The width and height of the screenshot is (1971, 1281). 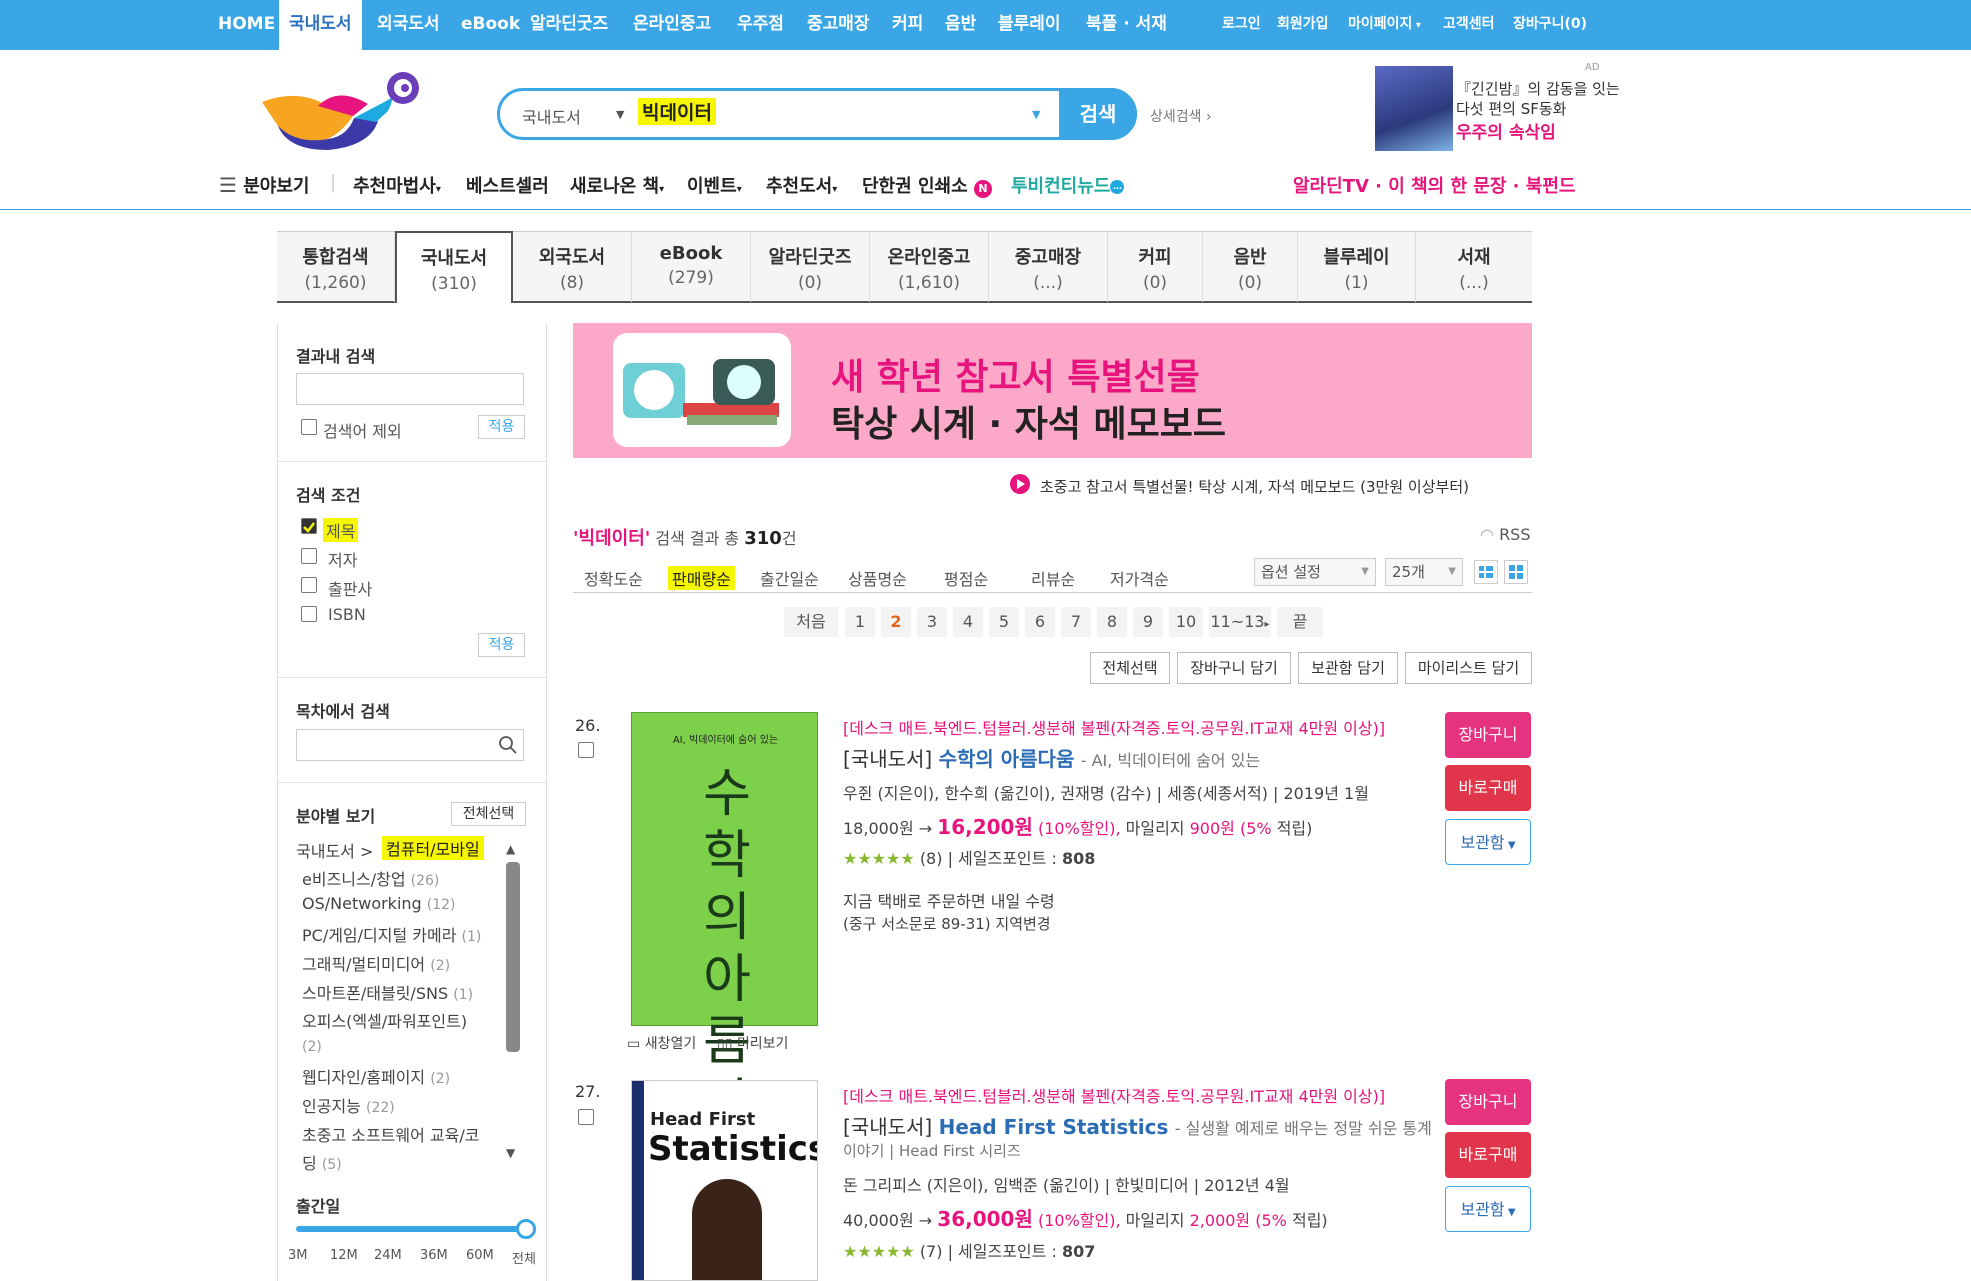 What do you see at coordinates (309, 526) in the screenshot?
I see `title-checkbox` at bounding box center [309, 526].